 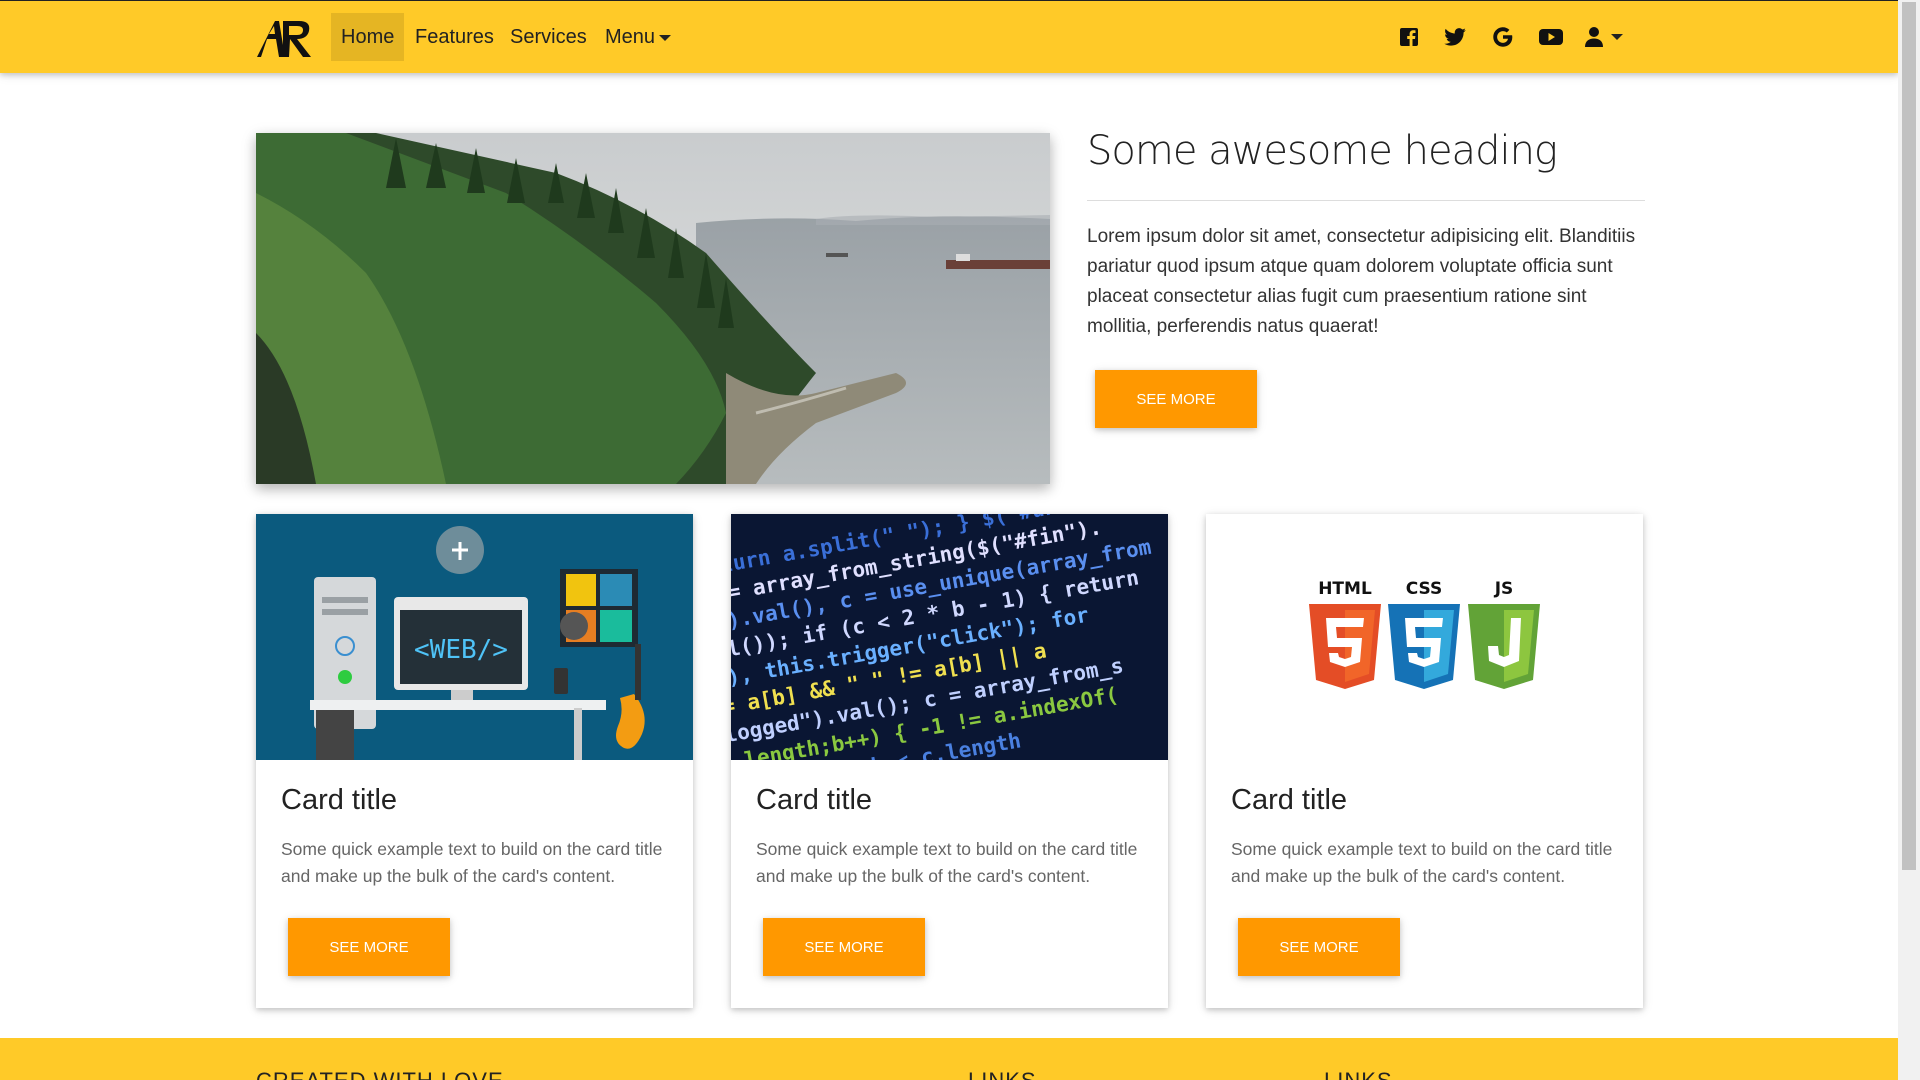 What do you see at coordinates (1358, 1074) in the screenshot?
I see `footer-heading-links-2: LINKS` at bounding box center [1358, 1074].